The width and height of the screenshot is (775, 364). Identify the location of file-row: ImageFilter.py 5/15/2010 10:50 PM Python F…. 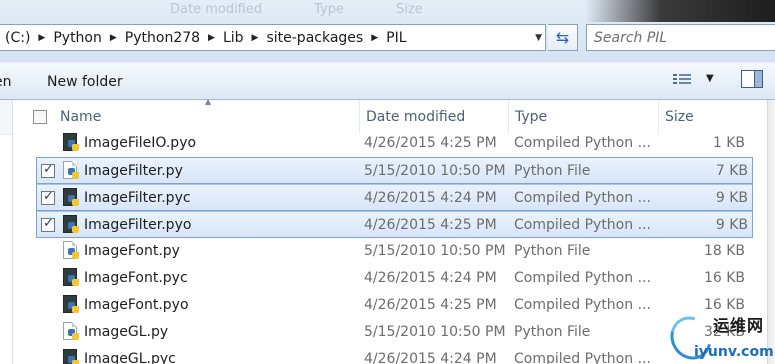
(394, 170).